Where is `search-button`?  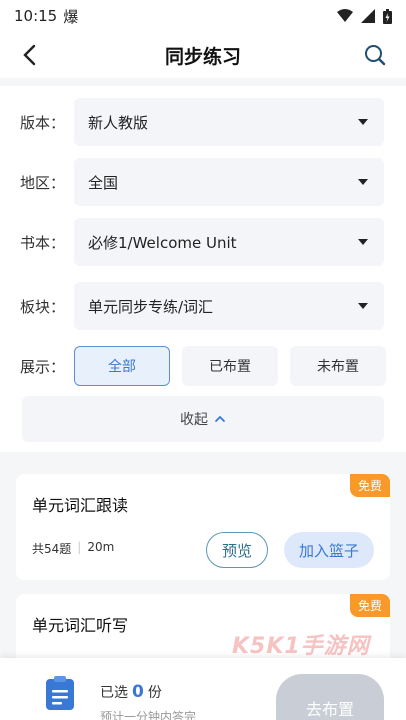 search-button is located at coordinates (375, 55).